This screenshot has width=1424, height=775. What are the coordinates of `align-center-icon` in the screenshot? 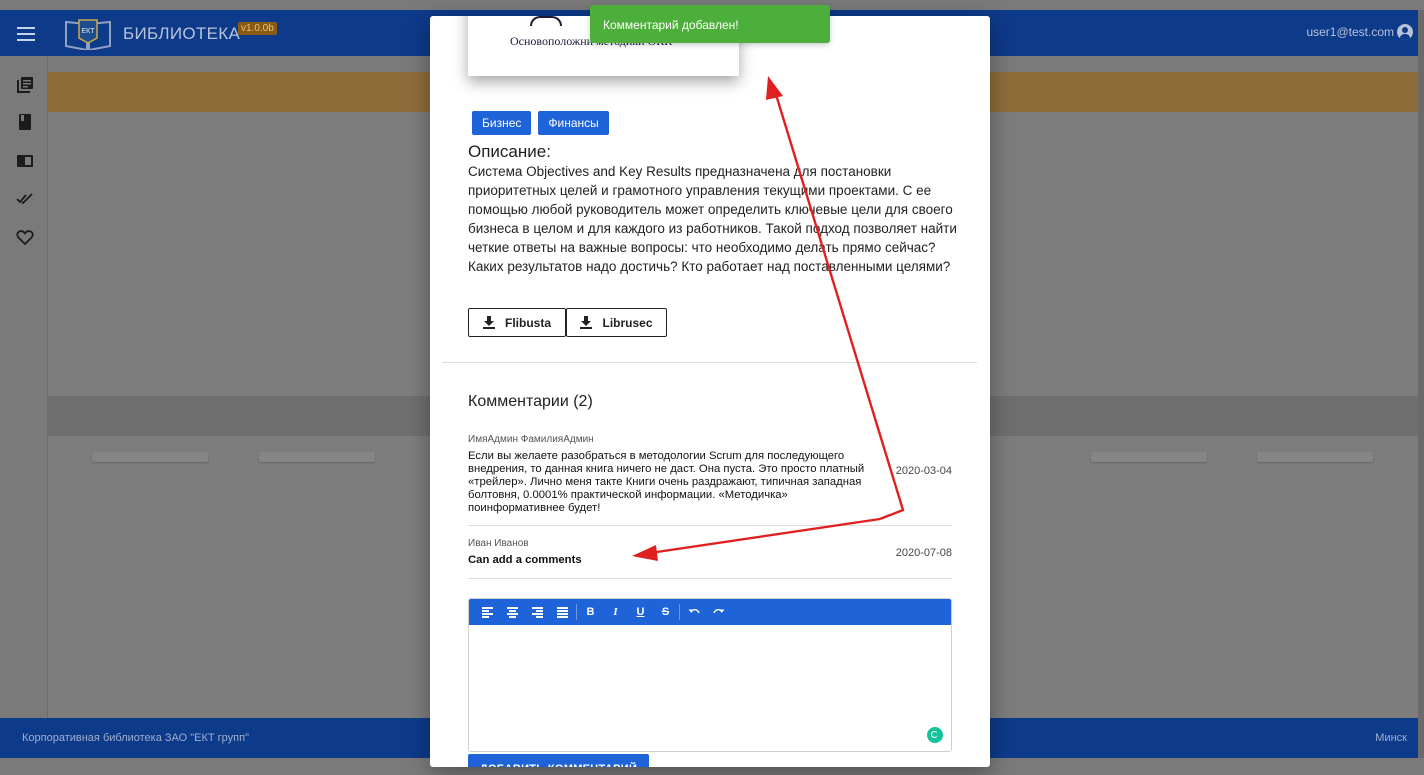 It's located at (512, 612).